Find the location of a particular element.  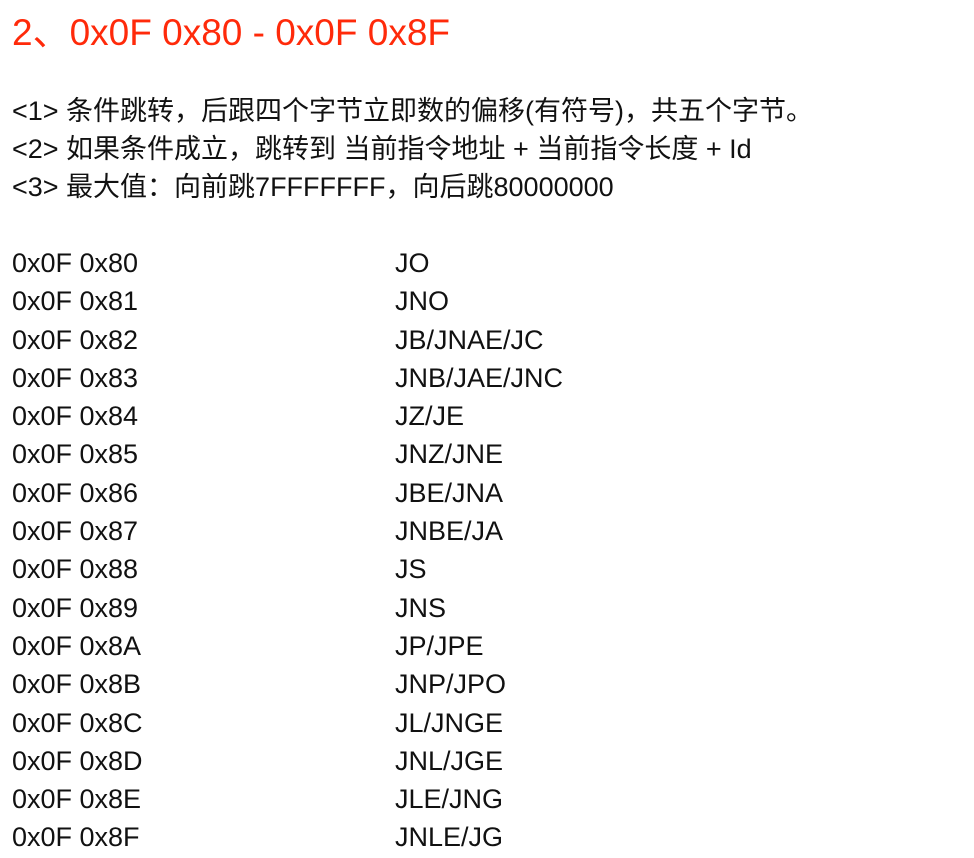

mnemonic: JP/JPE is located at coordinates (439, 645).